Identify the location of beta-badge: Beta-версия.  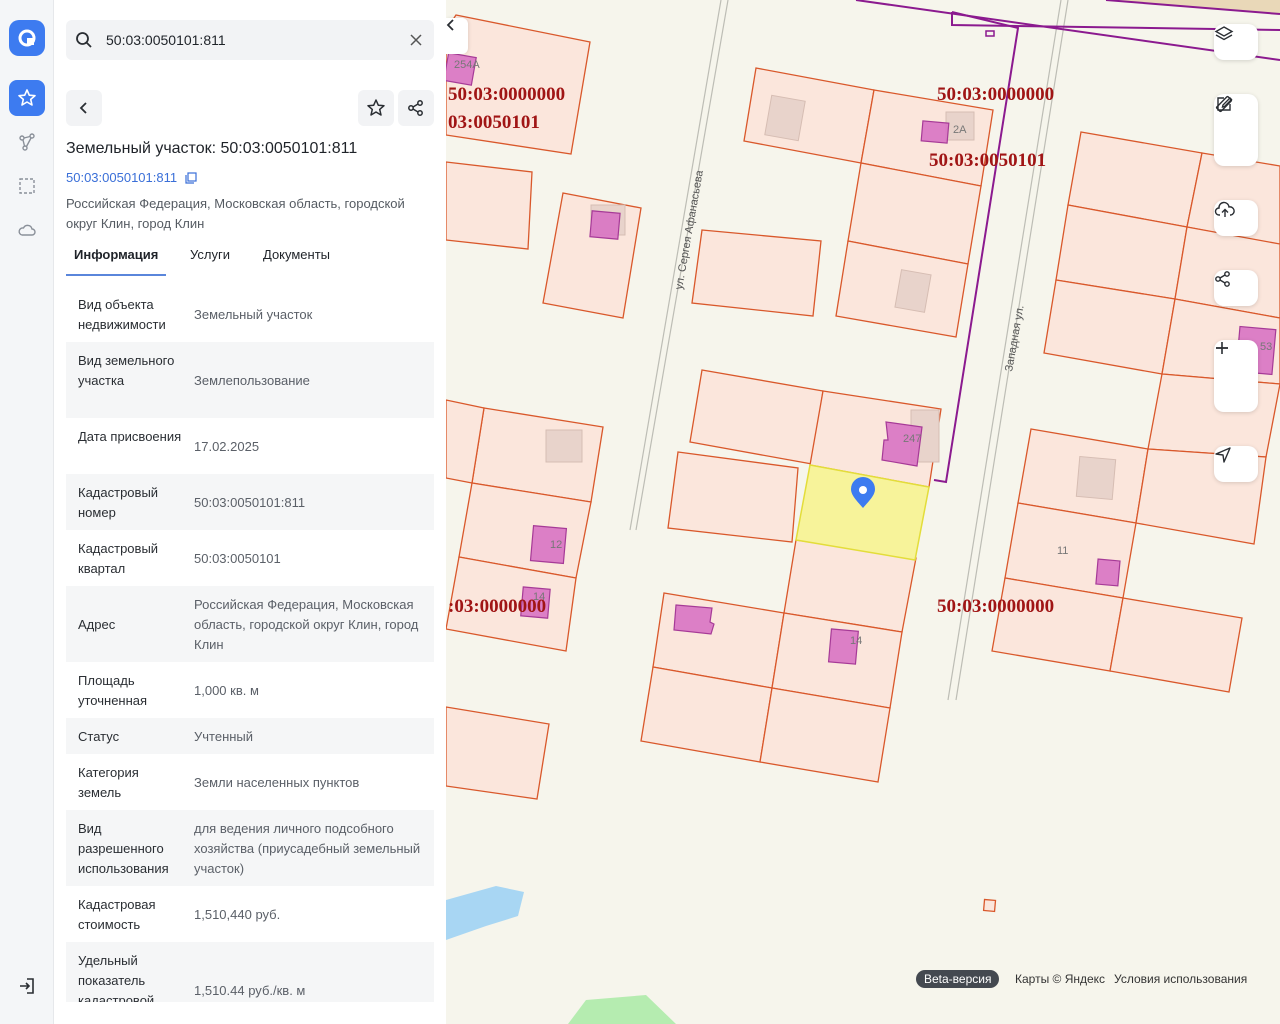
(958, 979).